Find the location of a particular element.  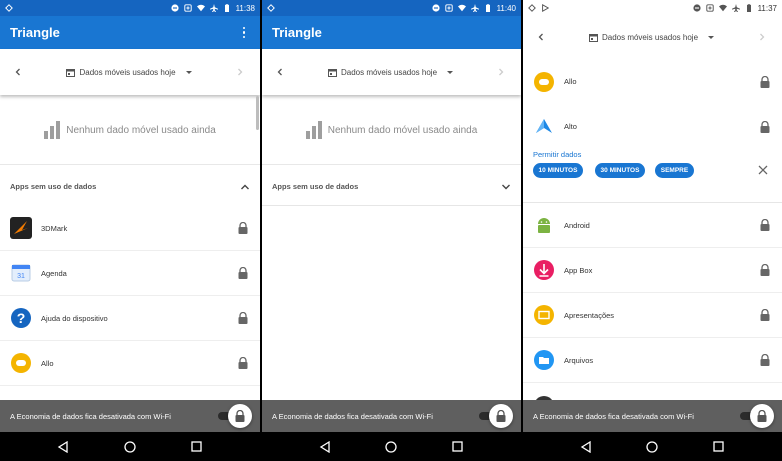

play-store-icon is located at coordinates (545, 8).